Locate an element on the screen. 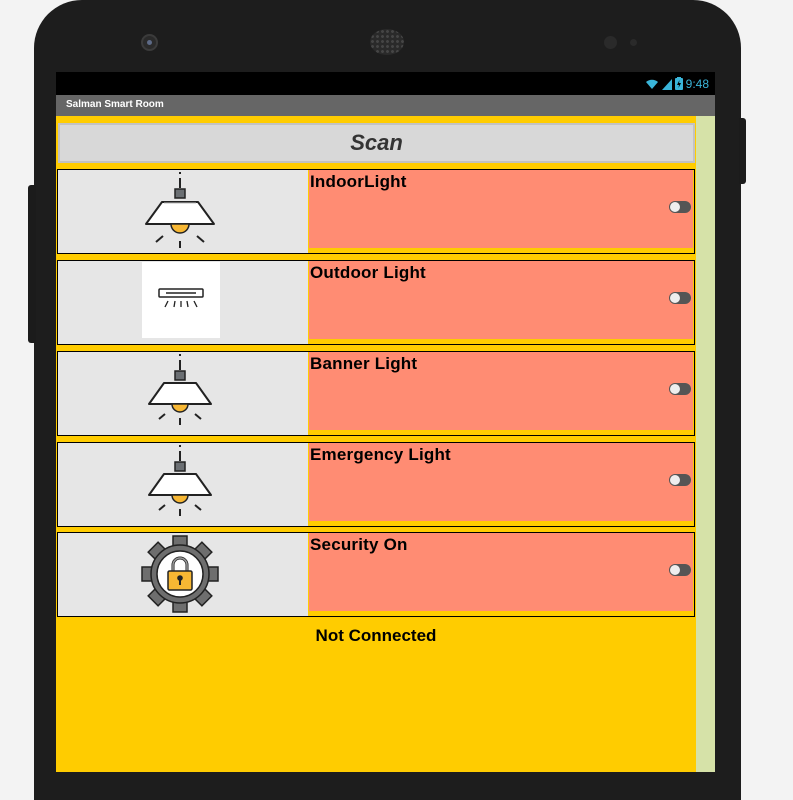 The height and width of the screenshot is (800, 793). device-panel: Banner Light is located at coordinates (501, 391).